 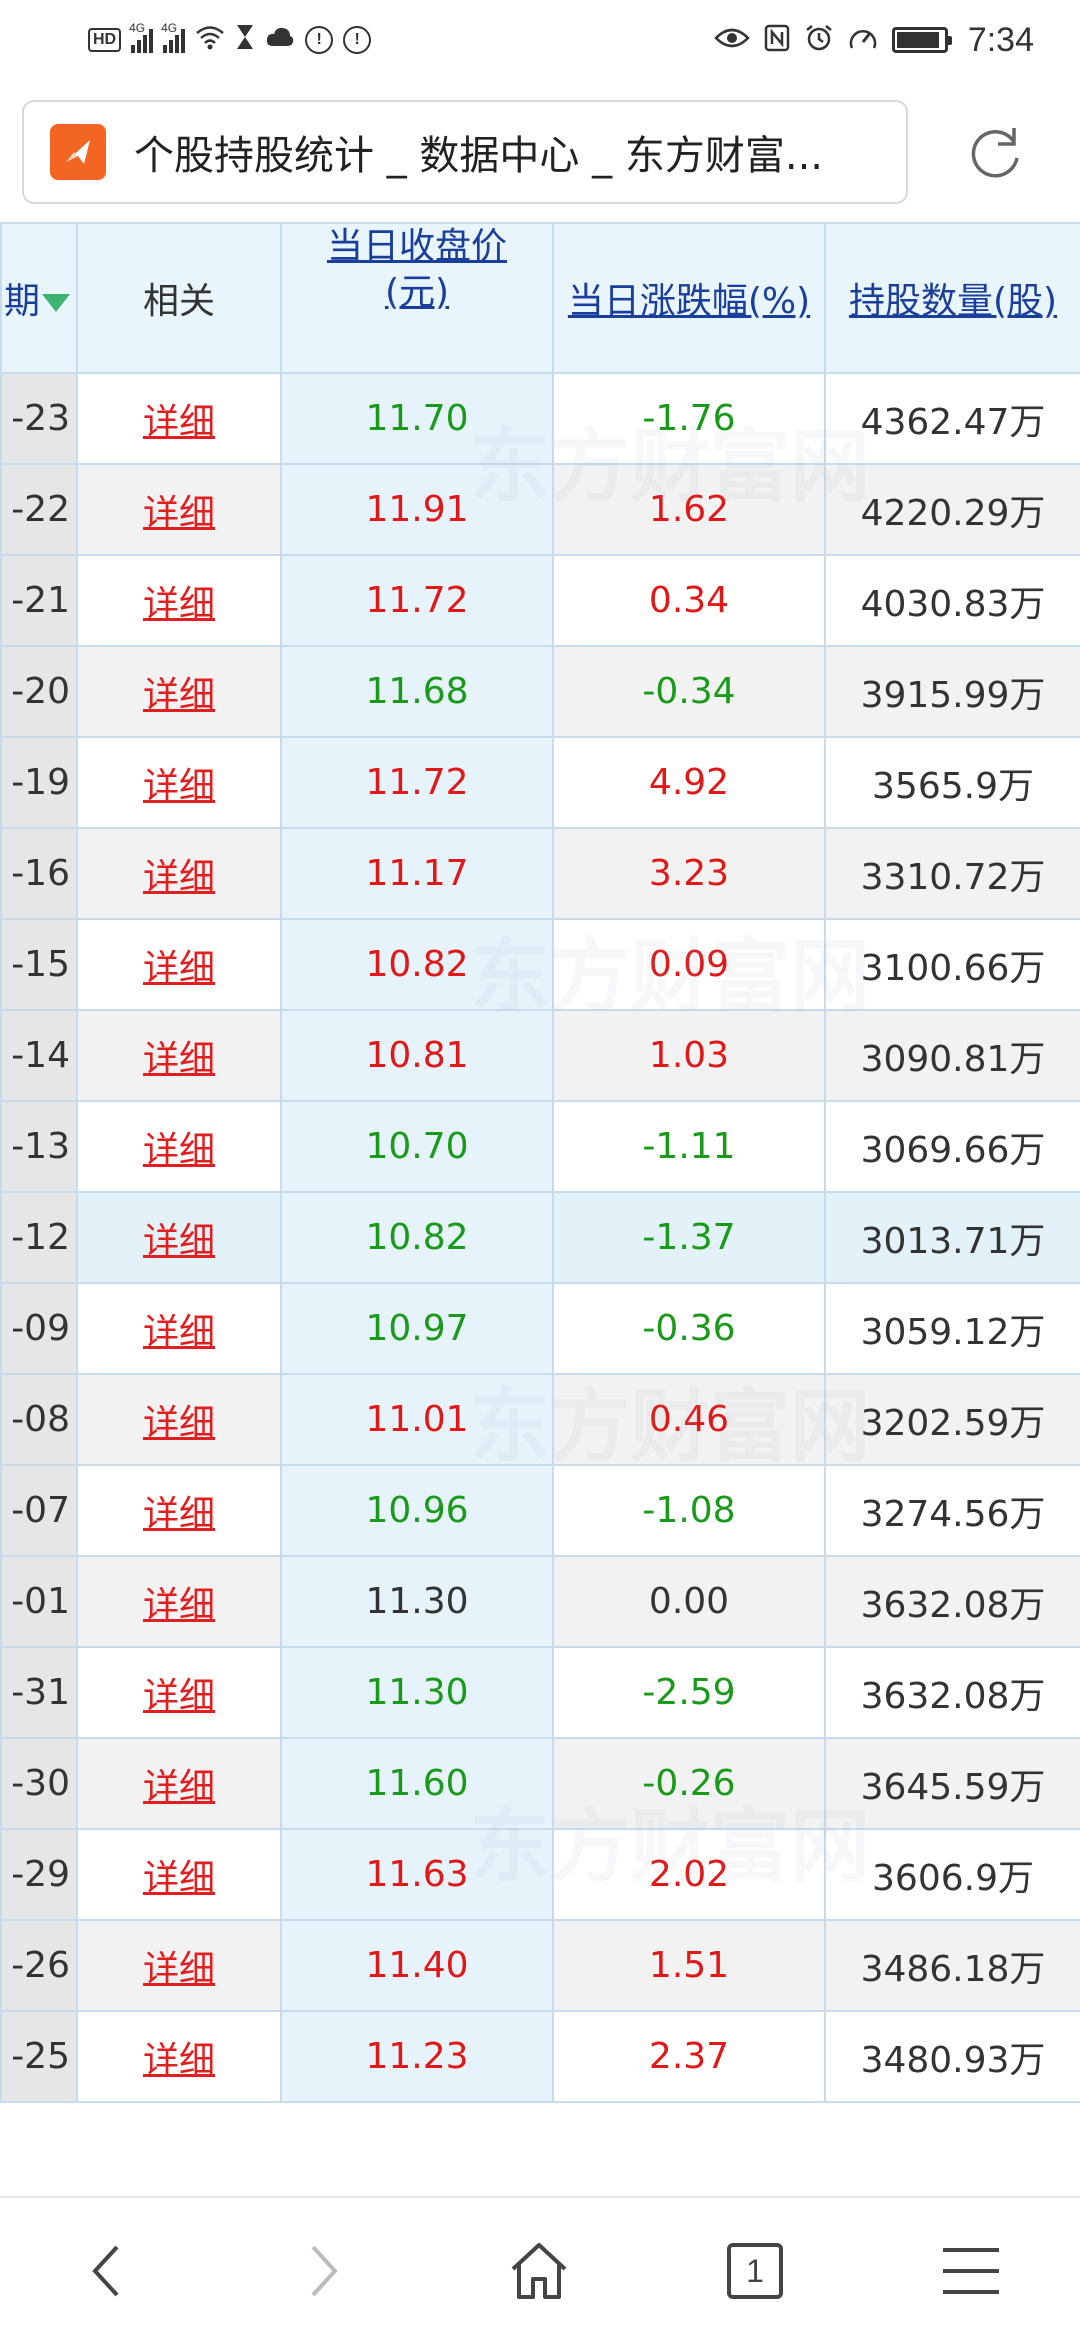 I want to click on cell-holding-qty: 3310.72万, so click(x=952, y=873).